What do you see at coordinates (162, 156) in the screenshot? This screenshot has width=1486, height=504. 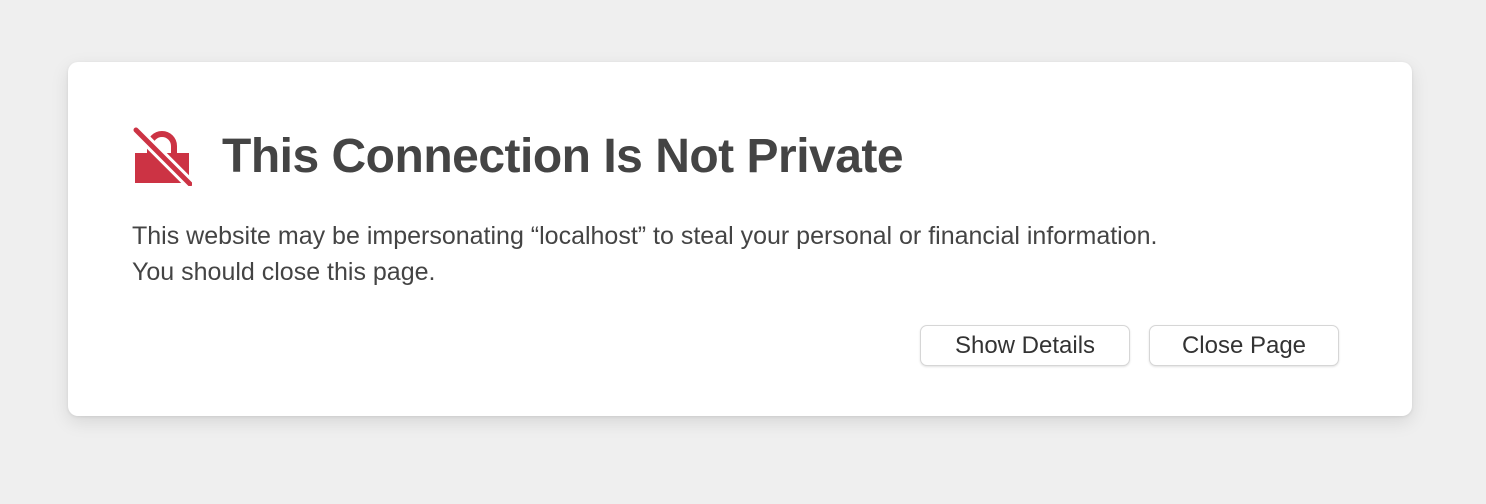 I see `broken-lock-icon` at bounding box center [162, 156].